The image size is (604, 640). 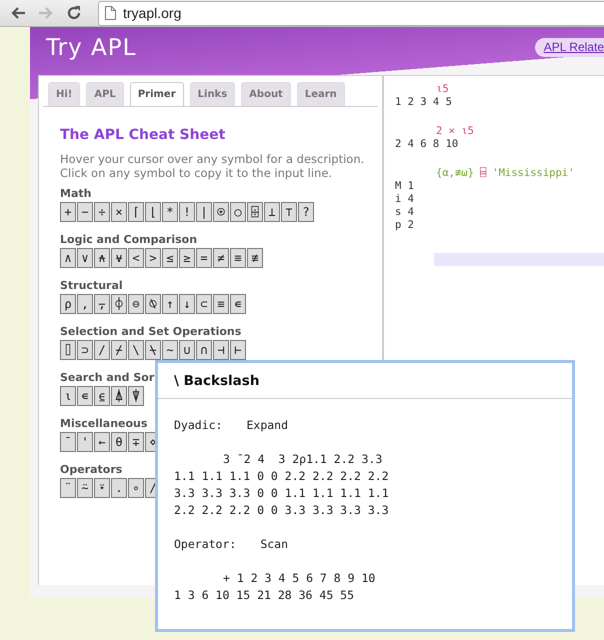 I want to click on symbol-button: ∘, so click(x=136, y=488).